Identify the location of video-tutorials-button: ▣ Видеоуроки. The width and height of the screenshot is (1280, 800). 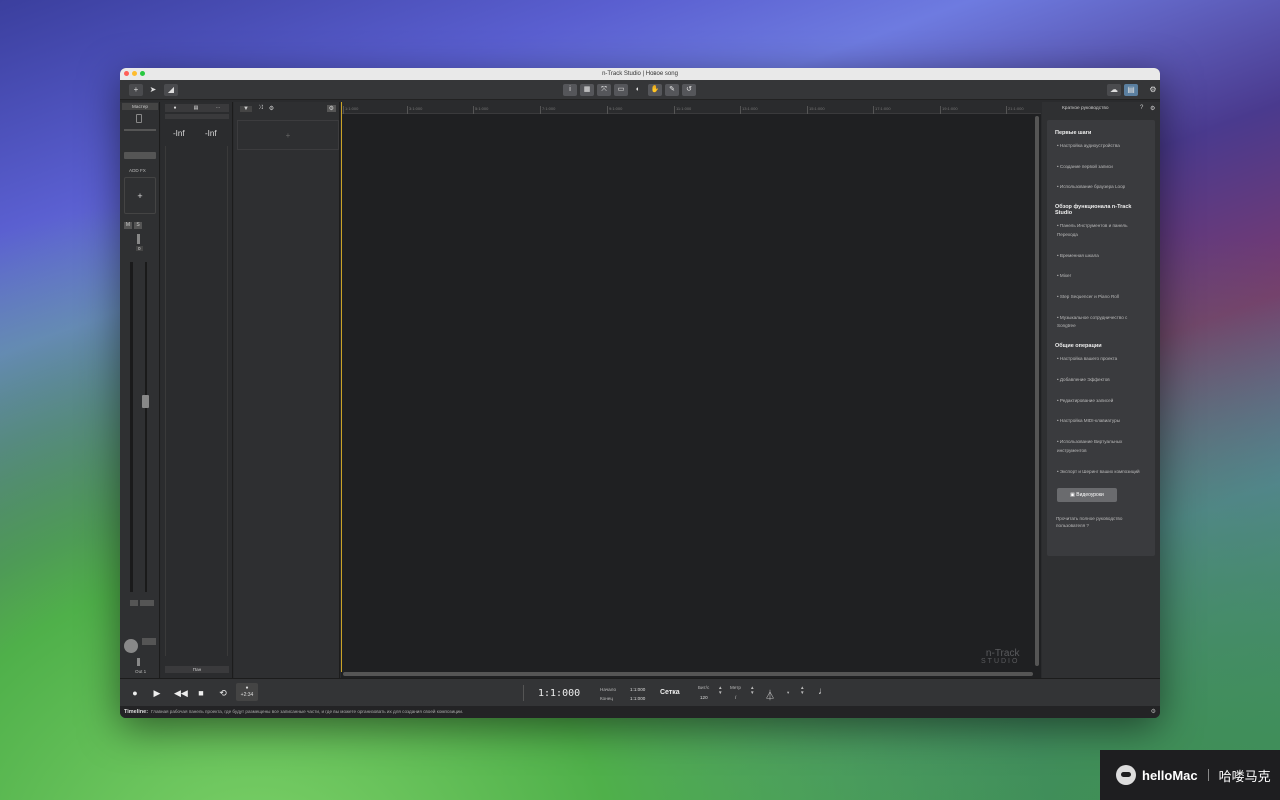
(1087, 495).